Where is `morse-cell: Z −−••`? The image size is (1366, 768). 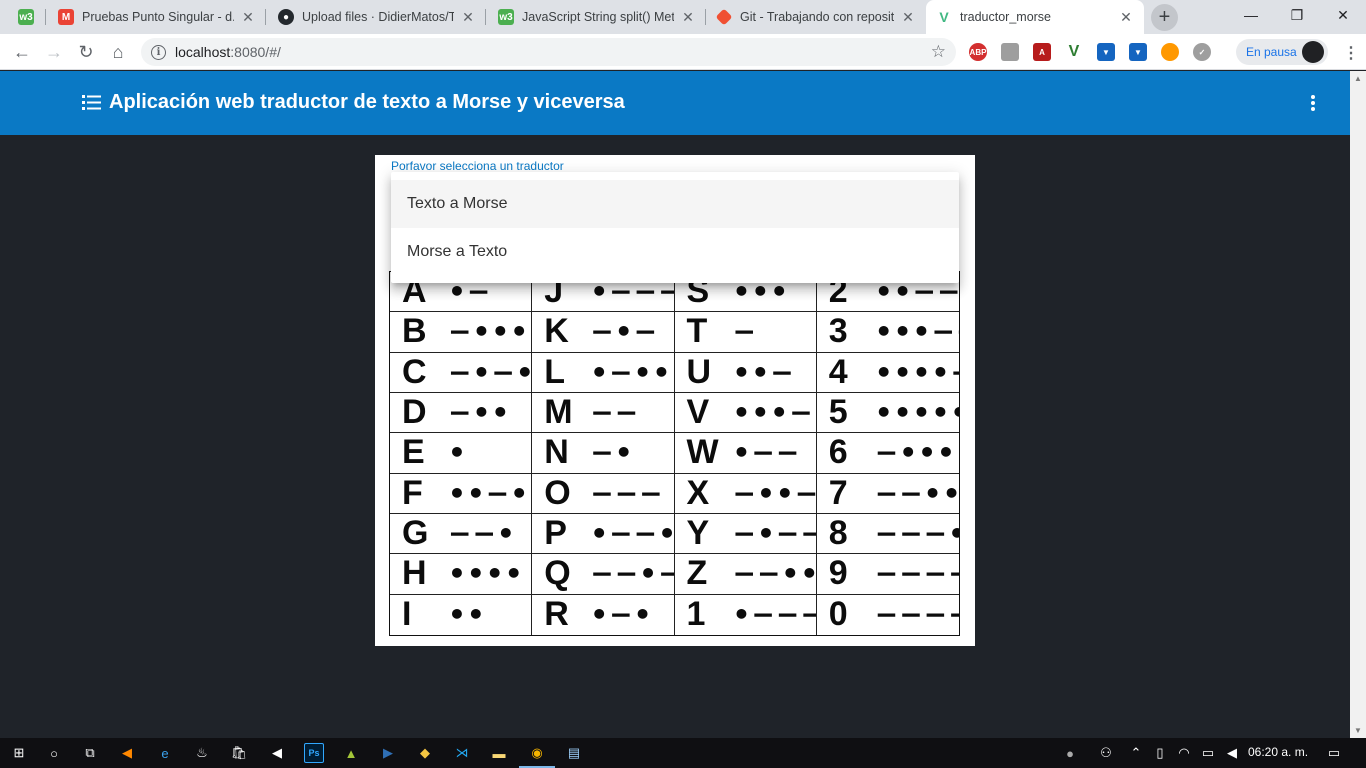 morse-cell: Z −−•• is located at coordinates (745, 574).